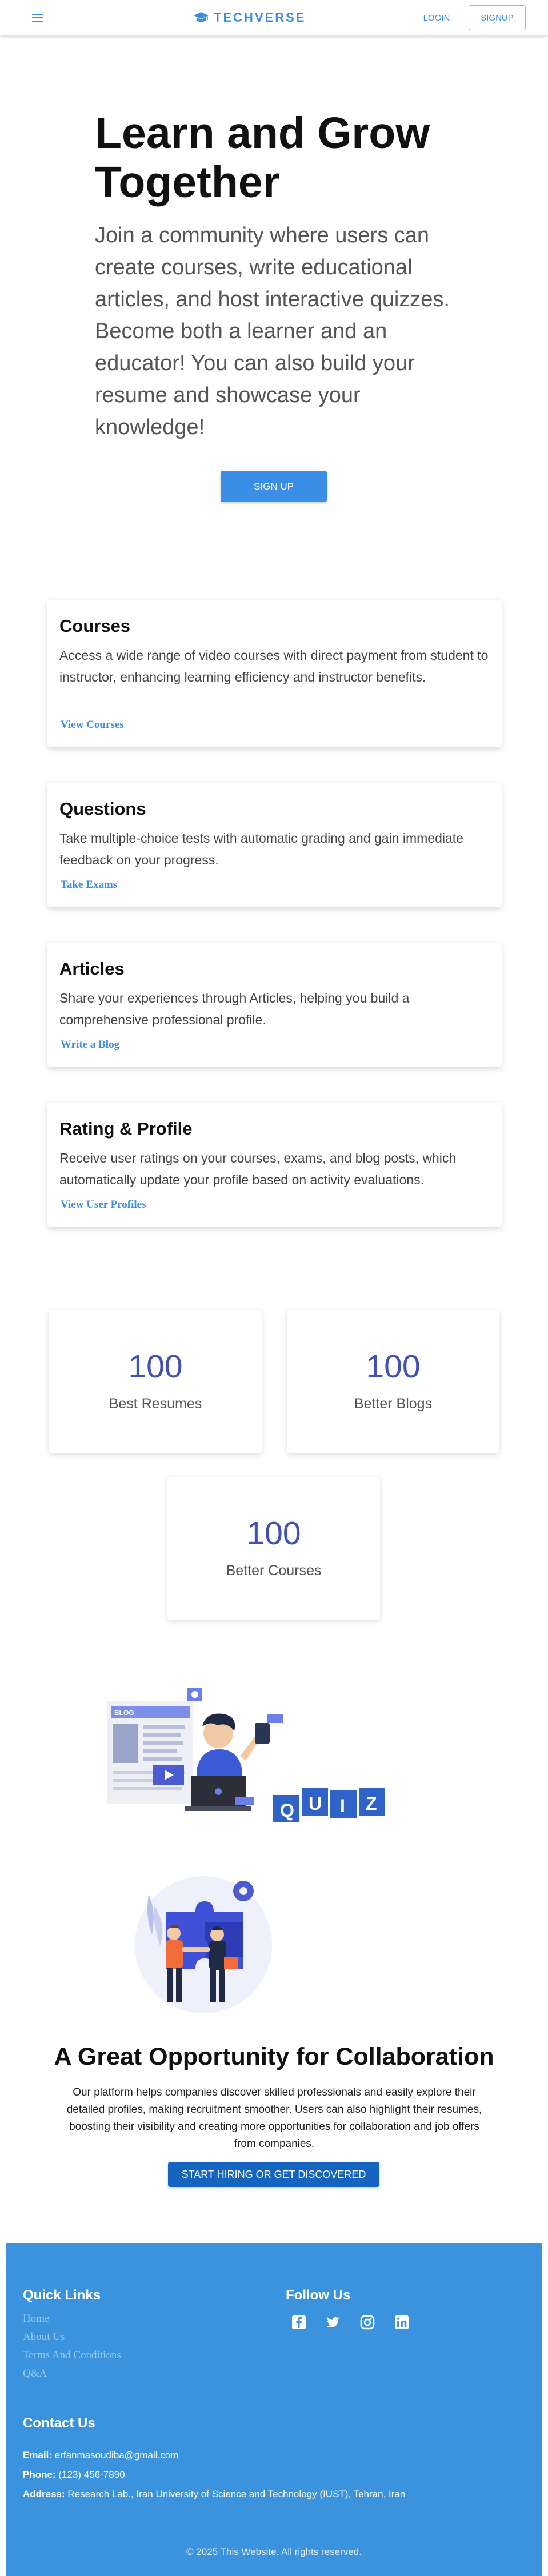 The width and height of the screenshot is (548, 2576). Describe the element at coordinates (342, 1806) in the screenshot. I see `svg-text: I` at that location.